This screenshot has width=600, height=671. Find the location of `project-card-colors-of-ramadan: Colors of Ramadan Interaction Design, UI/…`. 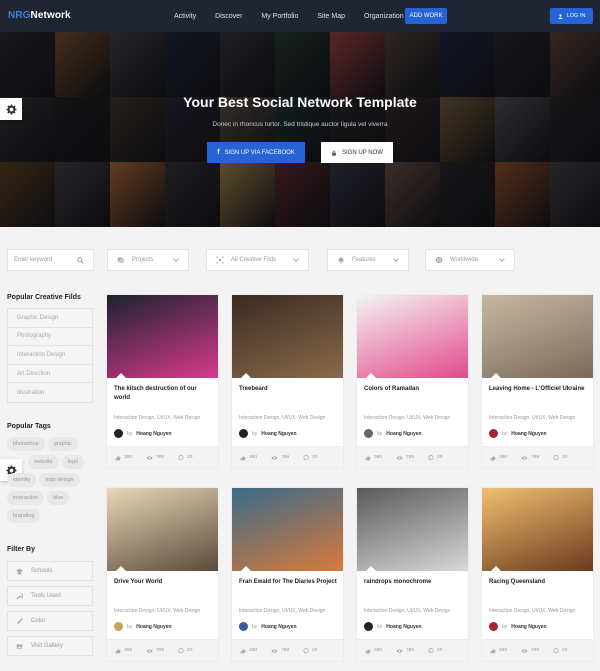

project-card-colors-of-ramadan: Colors of Ramadan Interaction Design, UI/… is located at coordinates (412, 381).